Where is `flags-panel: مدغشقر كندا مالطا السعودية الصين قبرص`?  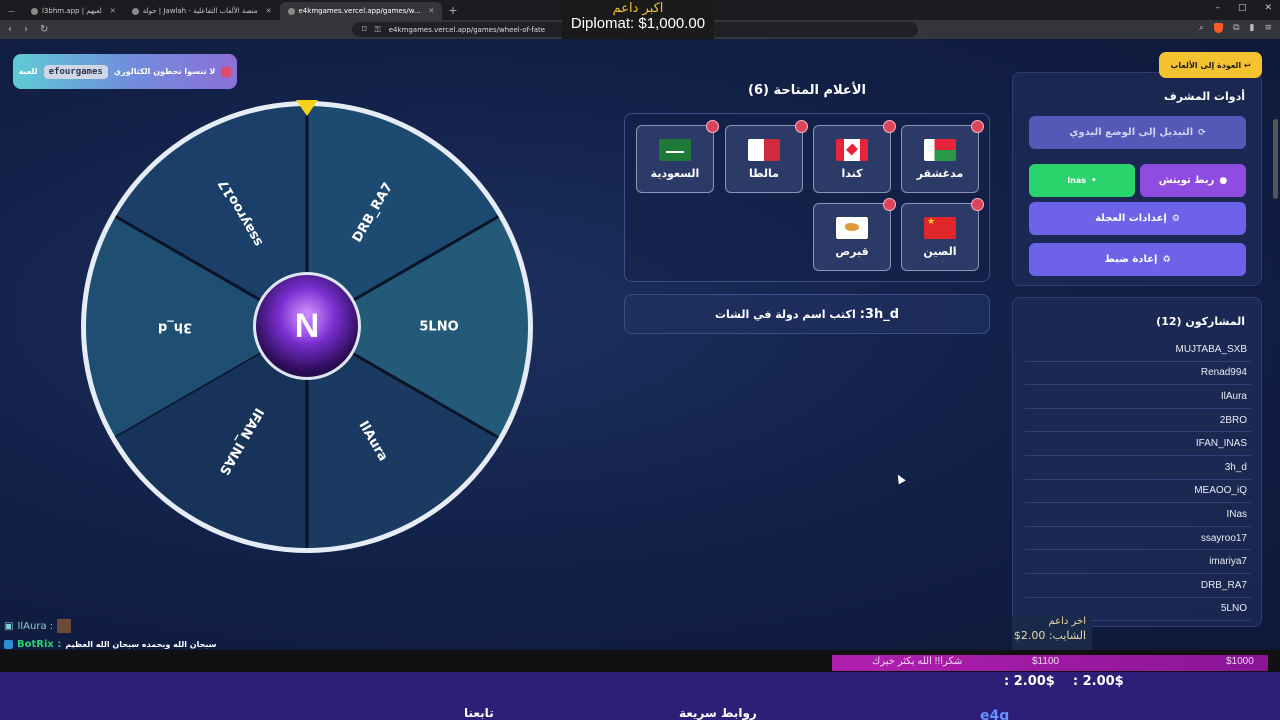 flags-panel: مدغشقر كندا مالطا السعودية الصين قبرص is located at coordinates (807, 197).